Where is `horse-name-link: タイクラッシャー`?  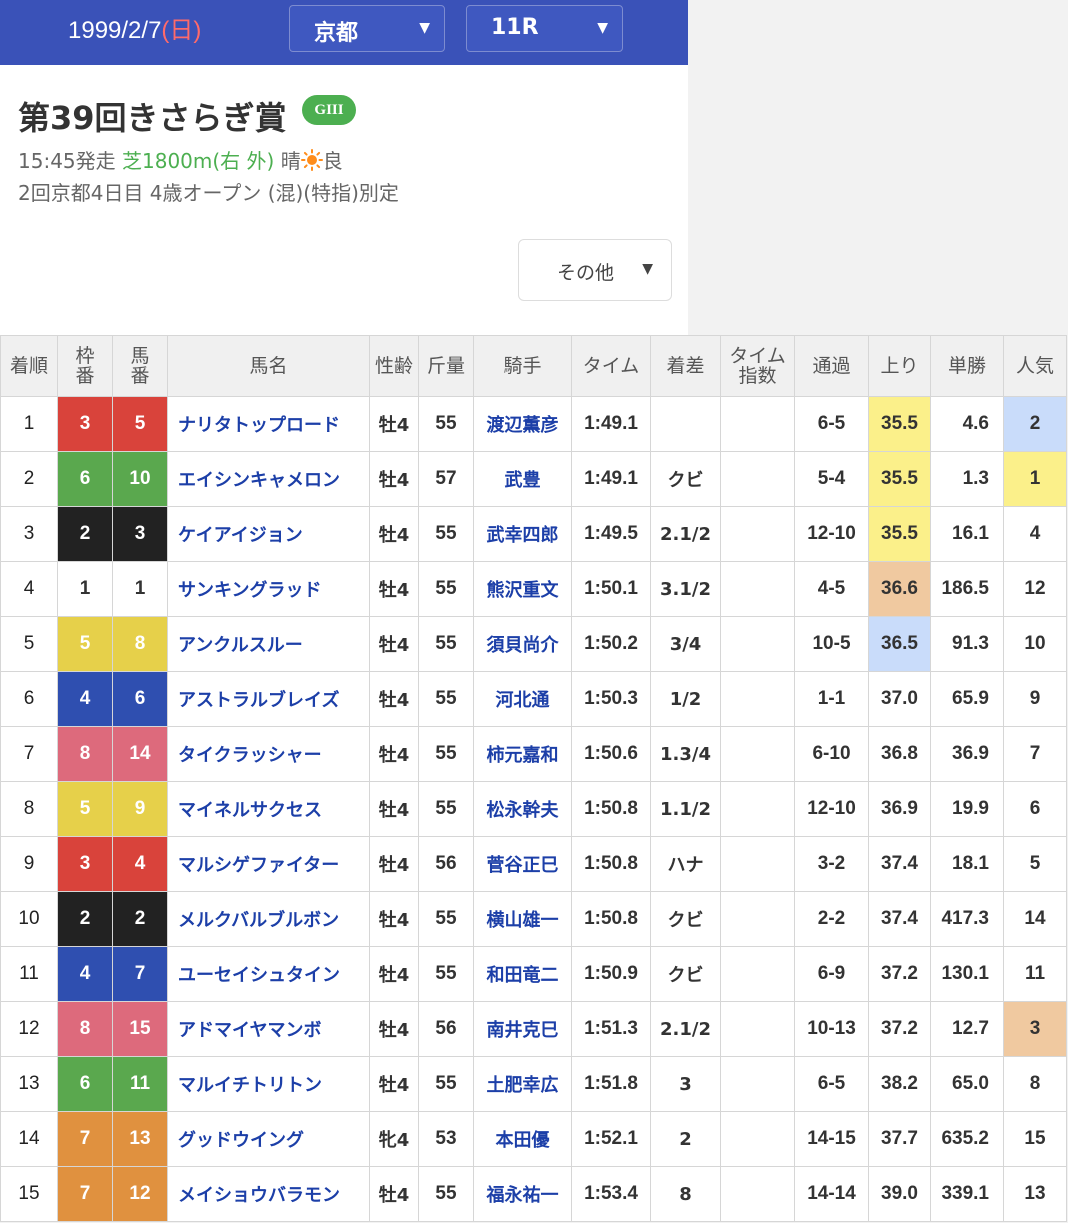
horse-name-link: タイクラッシャー is located at coordinates (268, 754).